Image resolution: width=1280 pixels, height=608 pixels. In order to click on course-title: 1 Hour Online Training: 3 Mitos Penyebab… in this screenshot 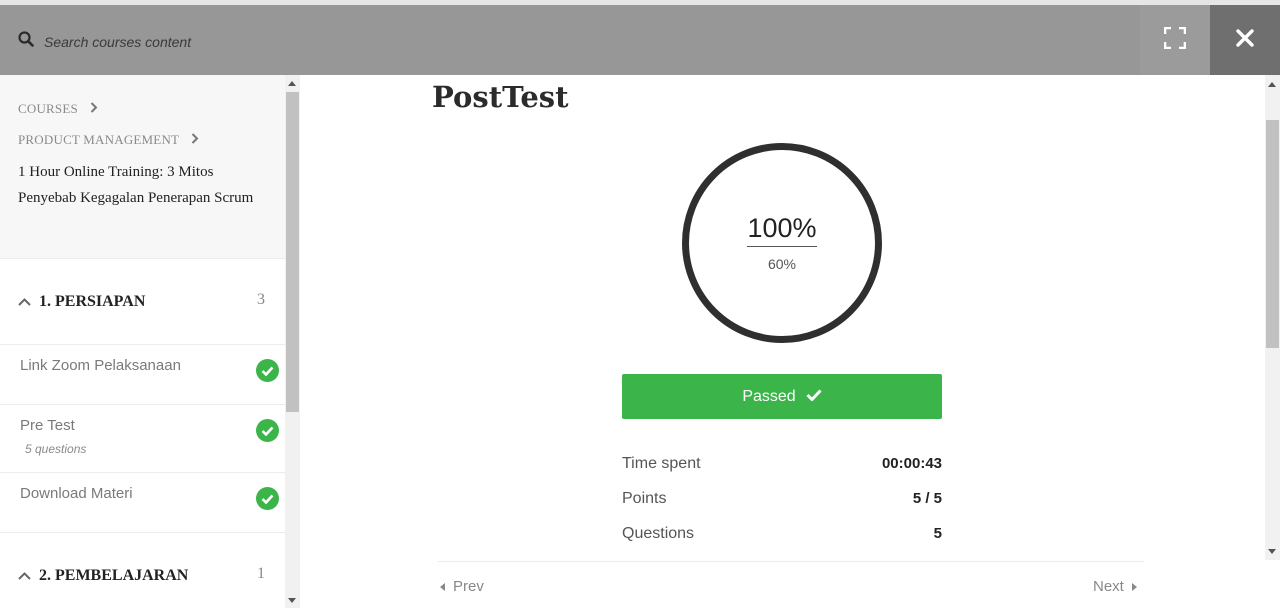, I will do `click(136, 185)`.